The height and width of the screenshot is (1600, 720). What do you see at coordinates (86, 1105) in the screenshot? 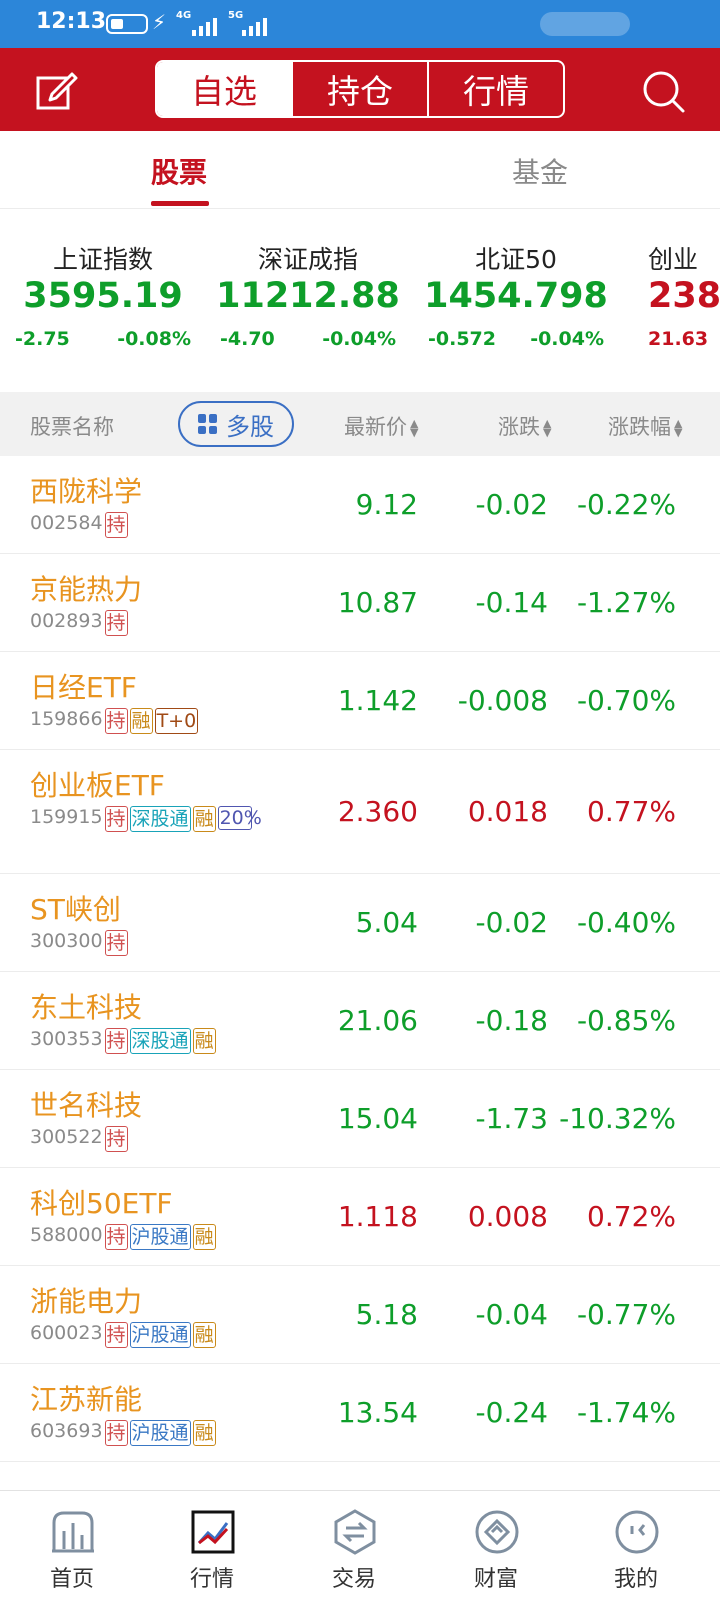
I see `stock-name: 世名科技` at bounding box center [86, 1105].